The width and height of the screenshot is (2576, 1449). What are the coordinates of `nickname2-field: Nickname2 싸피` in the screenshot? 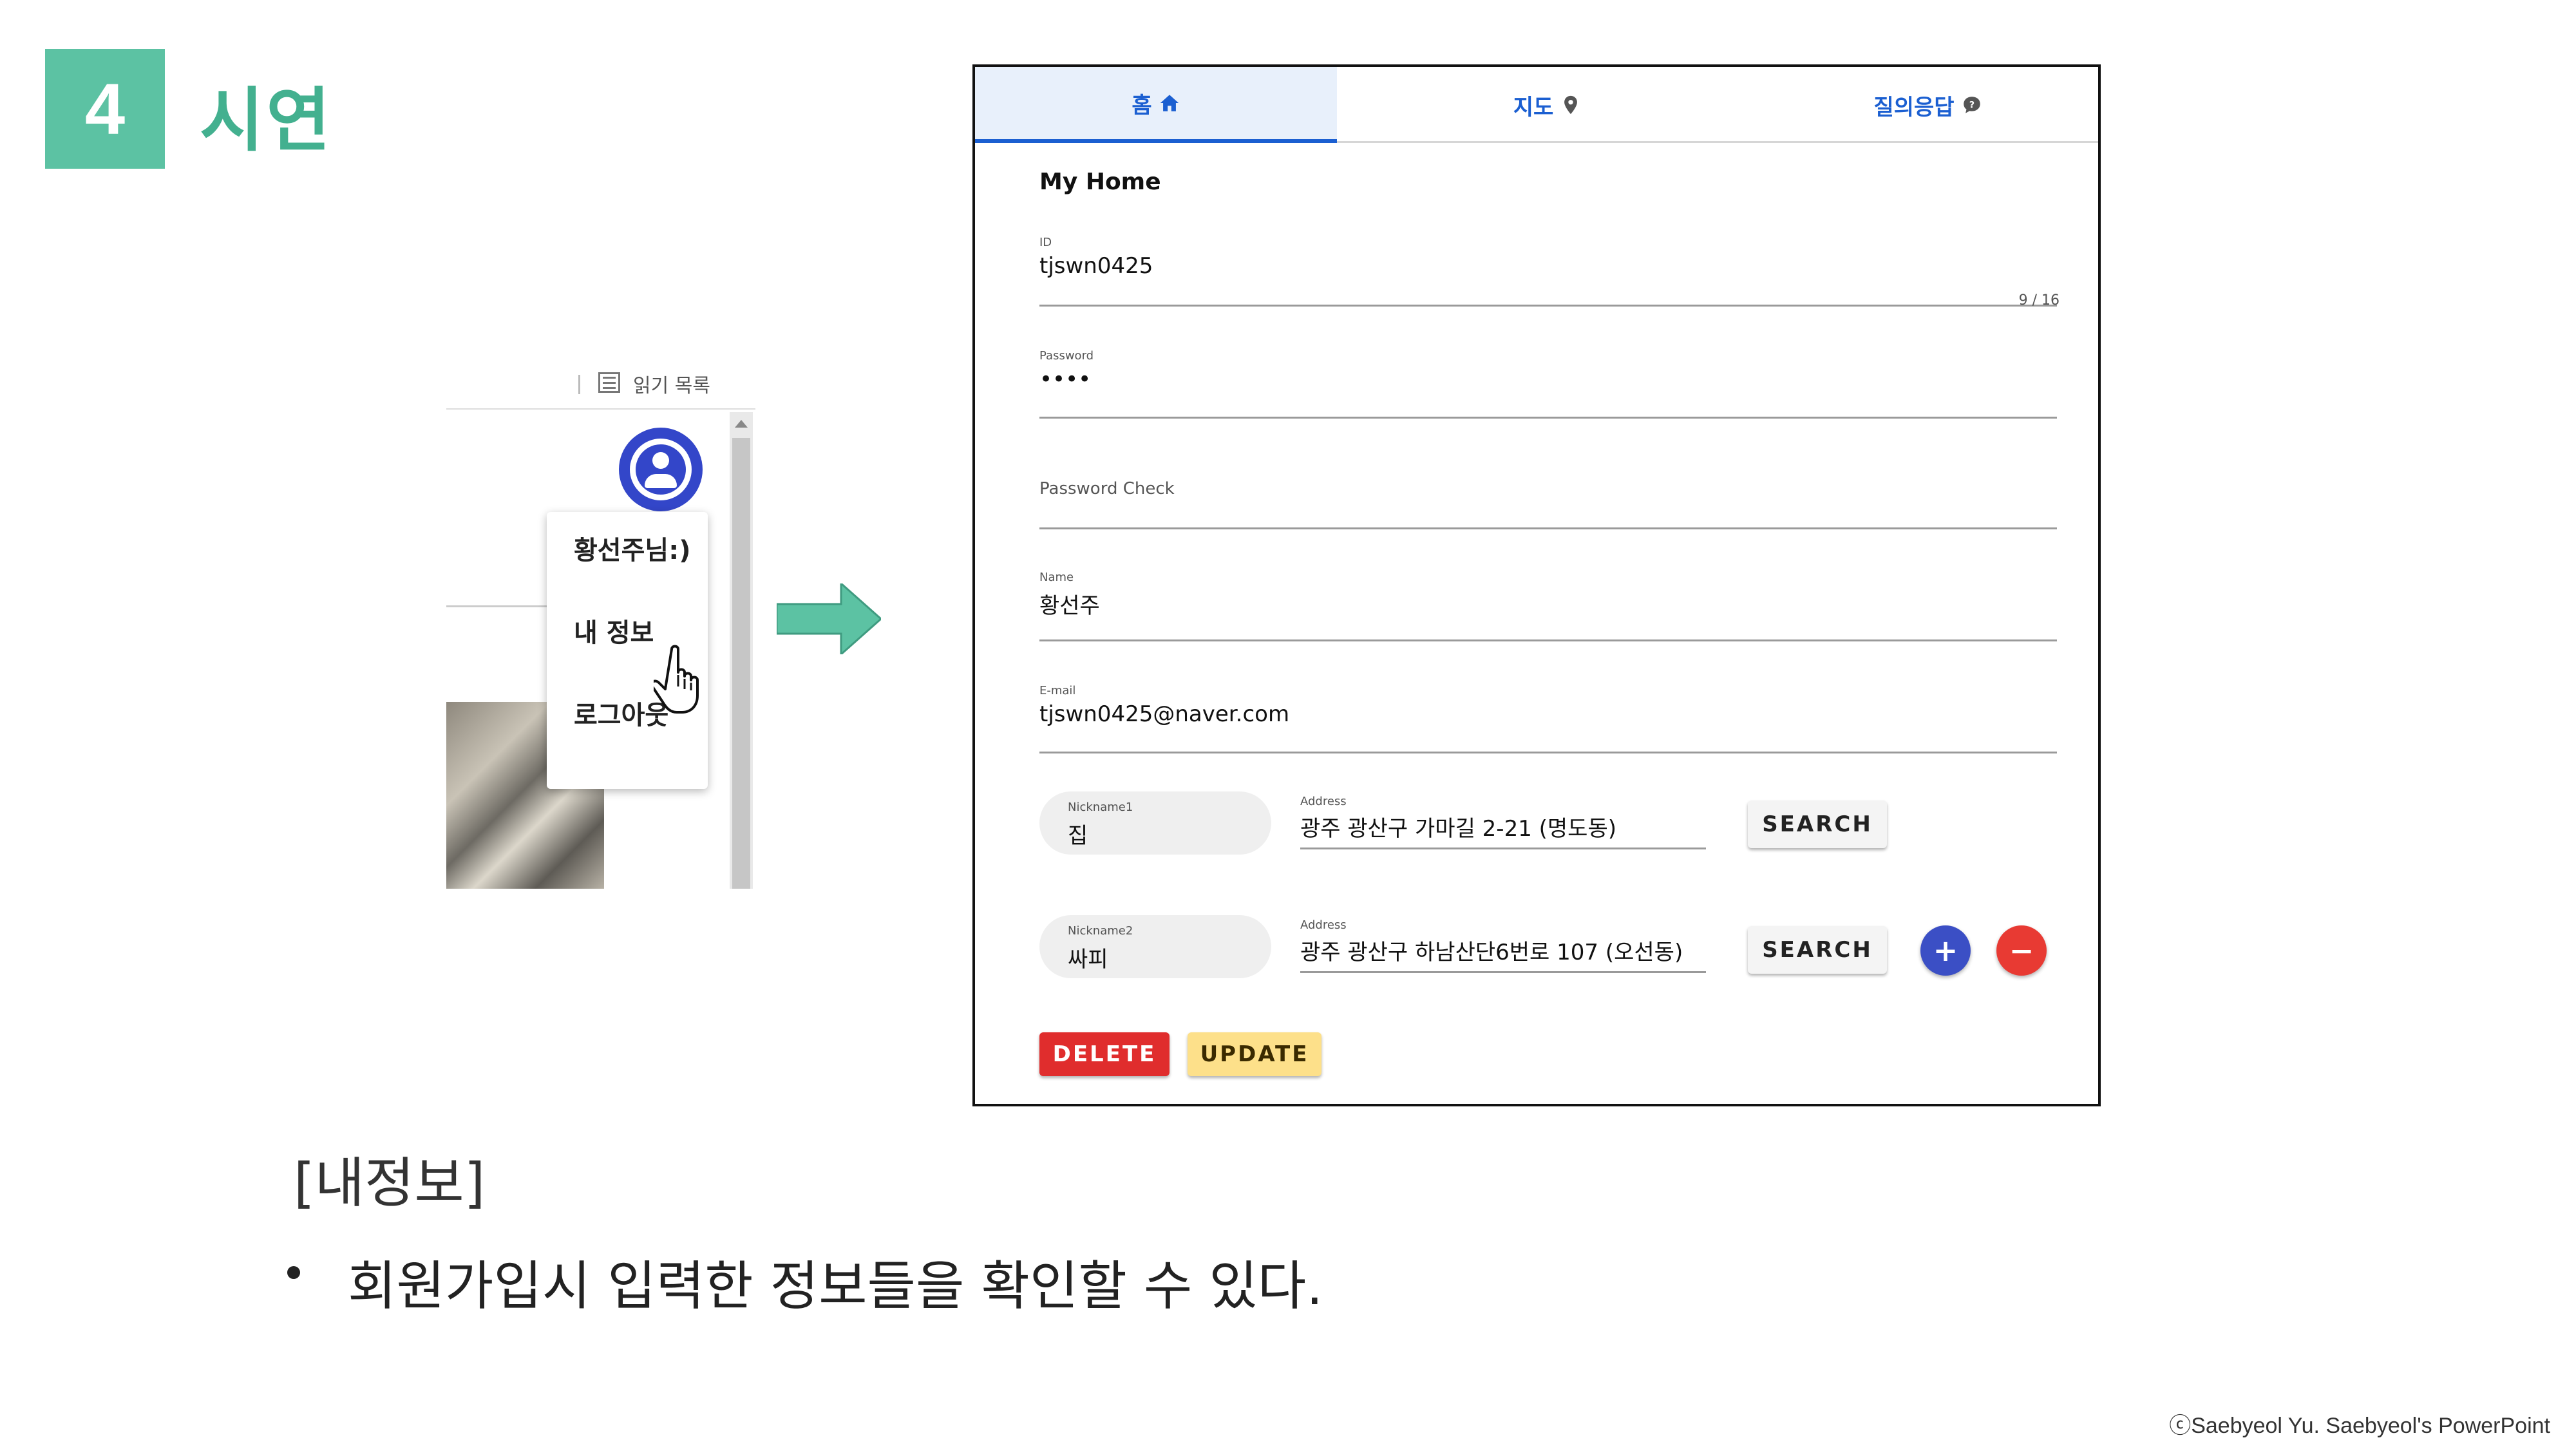 It's located at (1155, 946).